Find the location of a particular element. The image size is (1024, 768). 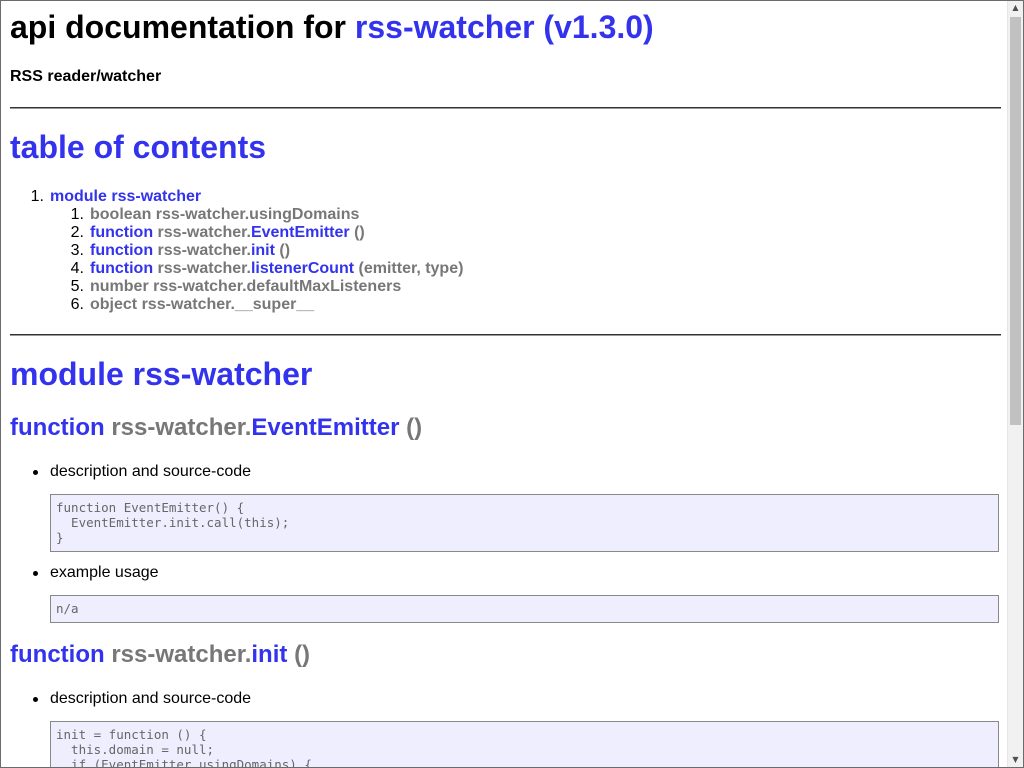

toc-subitem-label: number rss-watcher.defaultMaxListeners is located at coordinates (245, 287).